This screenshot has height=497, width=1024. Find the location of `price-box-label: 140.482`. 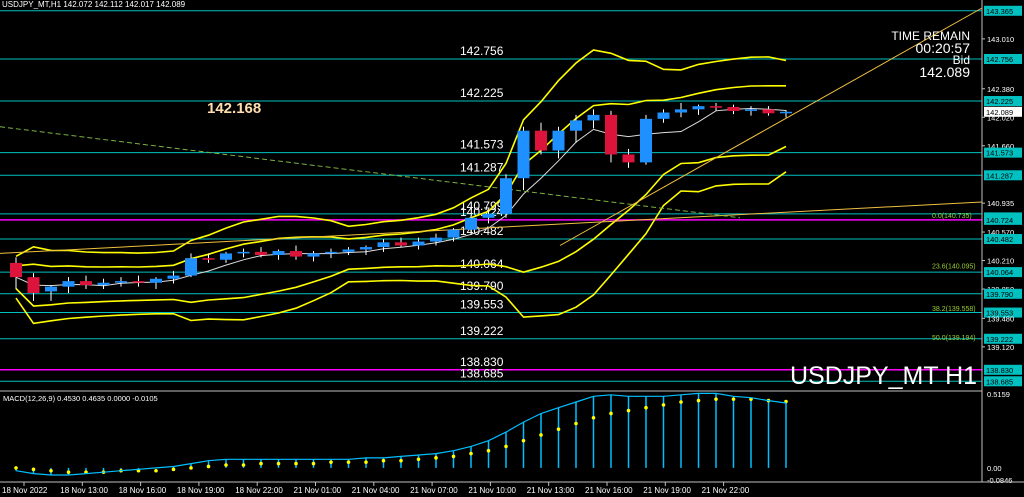

price-box-label: 140.482 is located at coordinates (999, 239).